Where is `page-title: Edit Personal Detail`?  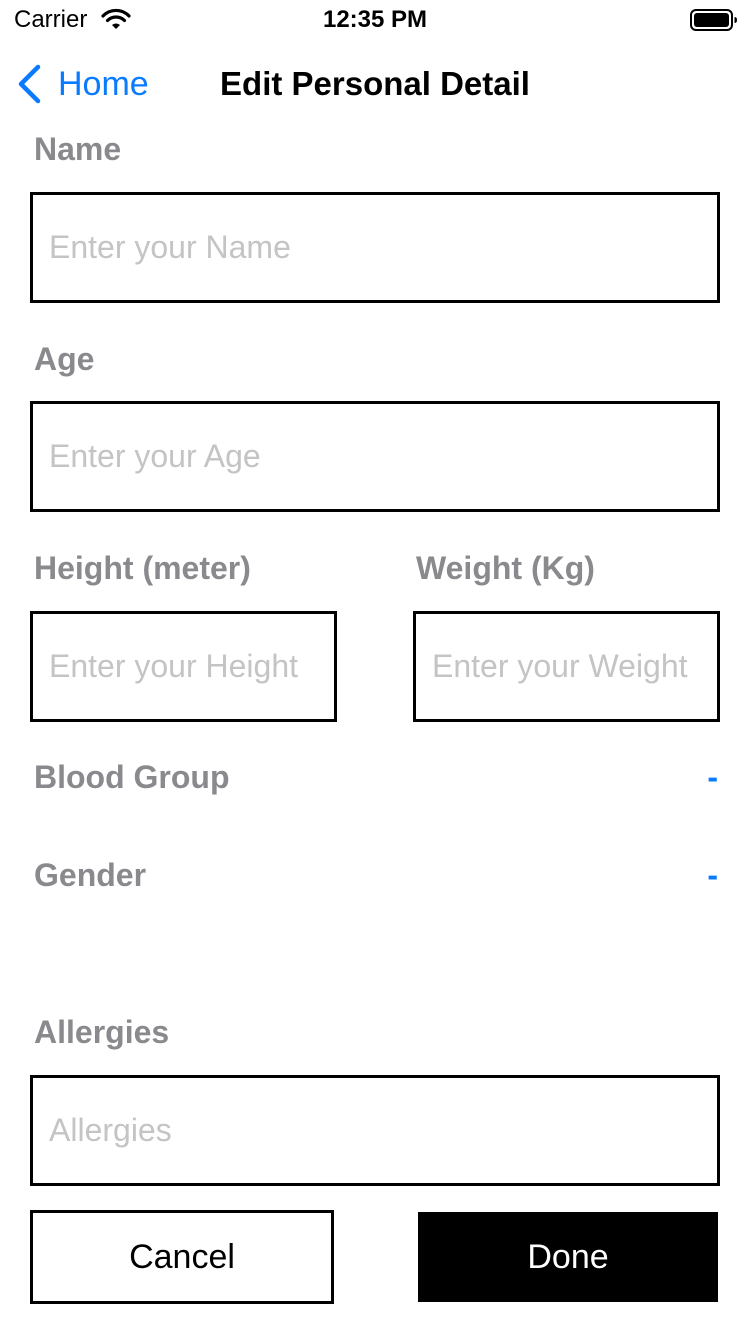
page-title: Edit Personal Detail is located at coordinates (375, 83).